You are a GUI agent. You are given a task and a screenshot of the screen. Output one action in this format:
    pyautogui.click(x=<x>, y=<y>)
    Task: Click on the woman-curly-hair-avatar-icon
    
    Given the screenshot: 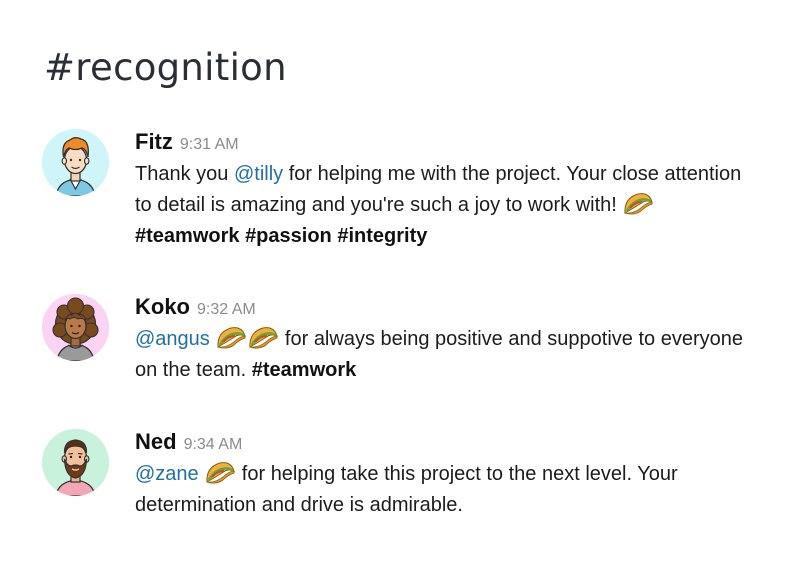 What is the action you would take?
    pyautogui.click(x=75, y=327)
    